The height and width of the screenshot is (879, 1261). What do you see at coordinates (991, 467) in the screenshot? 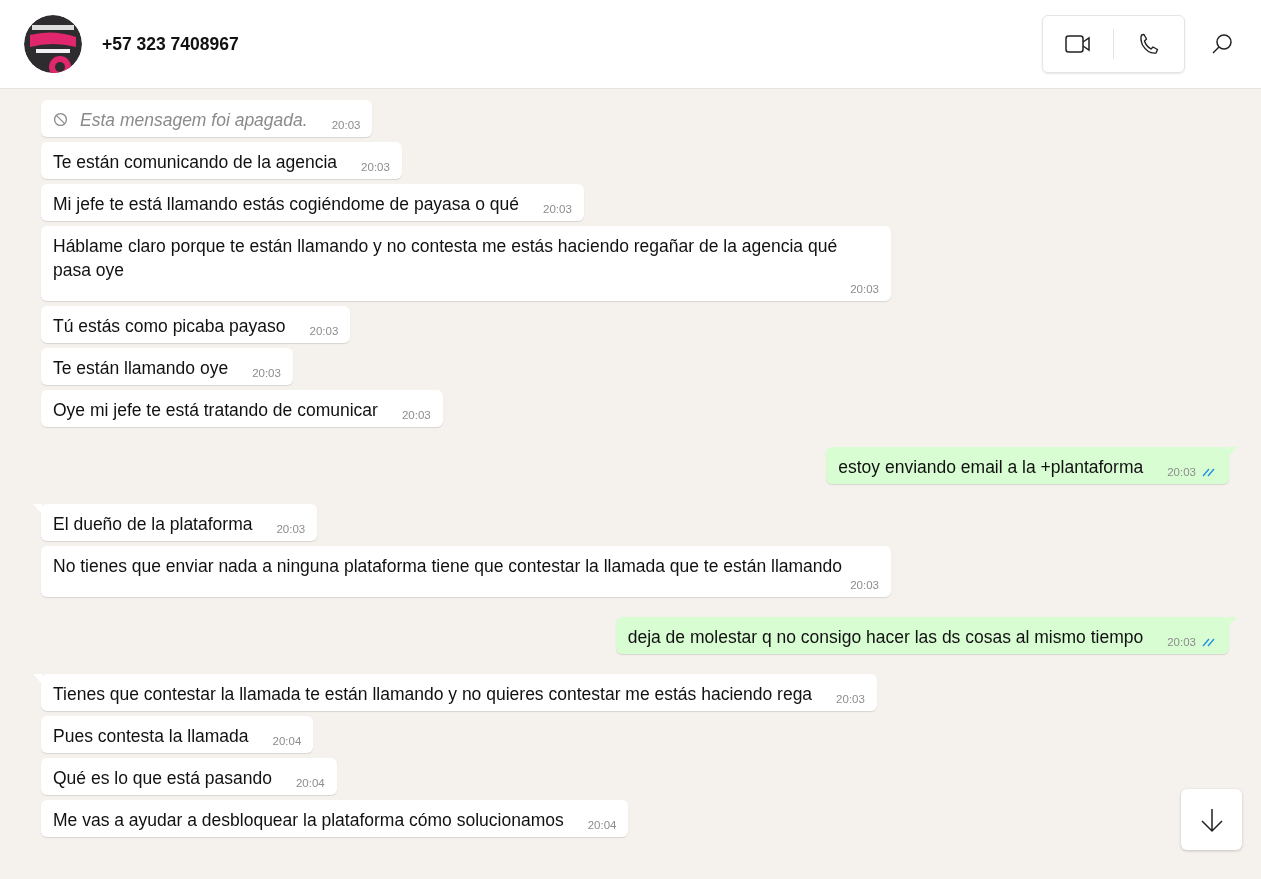
I see `message-text: estoy enviando email a la +plantaforma` at bounding box center [991, 467].